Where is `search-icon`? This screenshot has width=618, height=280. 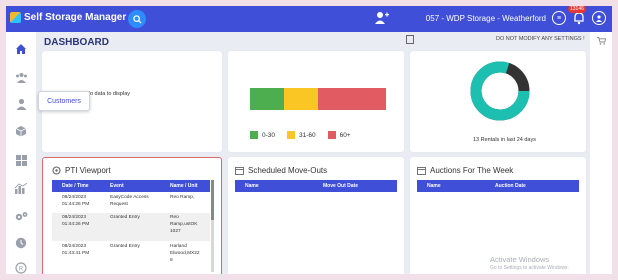
search-icon is located at coordinates (137, 19).